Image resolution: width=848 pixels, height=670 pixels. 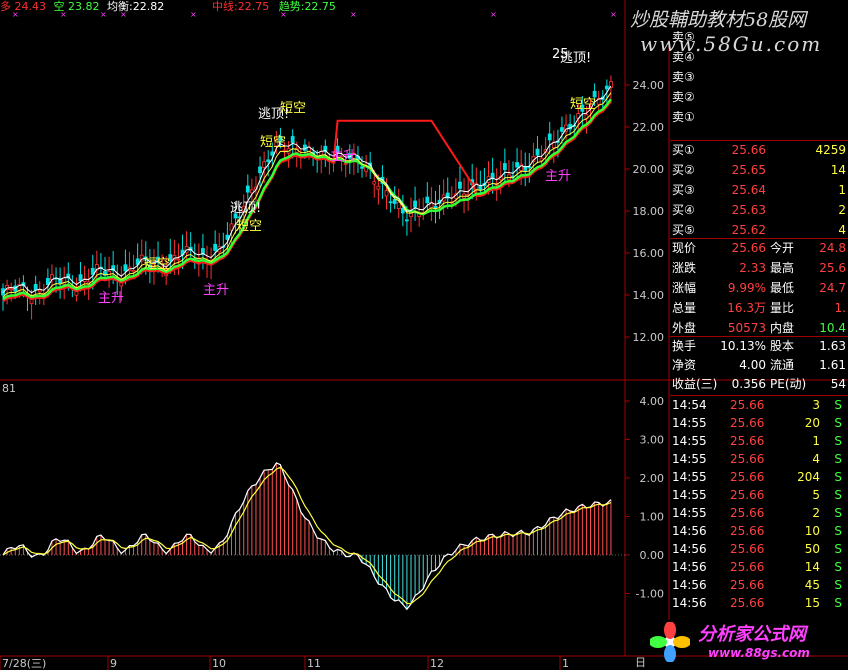 I want to click on macd-tick-label: -1.00, so click(x=650, y=594).